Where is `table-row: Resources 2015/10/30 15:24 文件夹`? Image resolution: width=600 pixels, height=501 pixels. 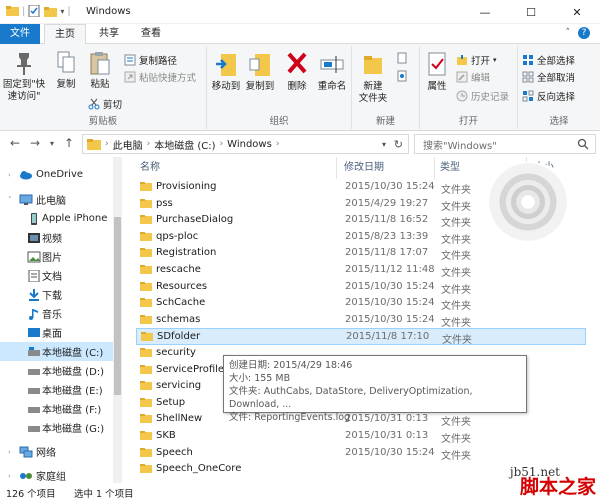
table-row: Resources 2015/10/30 15:24 文件夹 is located at coordinates (361, 287).